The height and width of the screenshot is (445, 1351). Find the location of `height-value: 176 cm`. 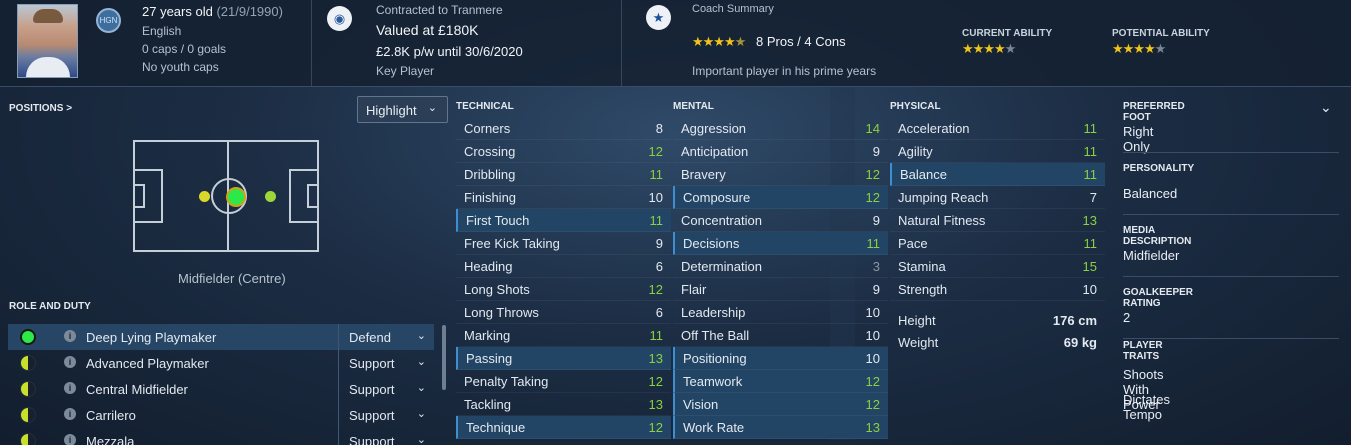

height-value: 176 cm is located at coordinates (1074, 320).